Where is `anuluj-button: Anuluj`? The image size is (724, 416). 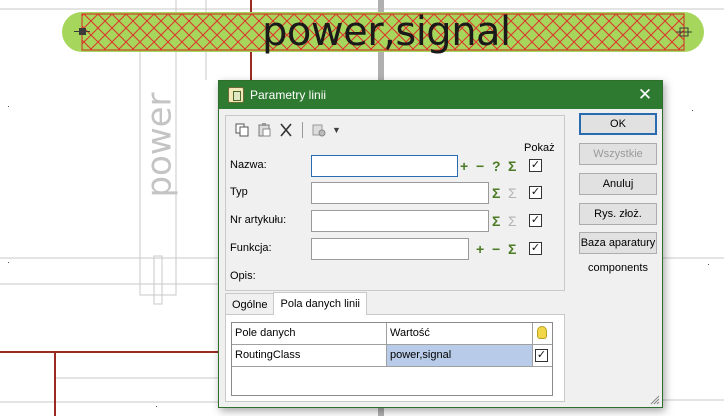 anuluj-button: Anuluj is located at coordinates (618, 184).